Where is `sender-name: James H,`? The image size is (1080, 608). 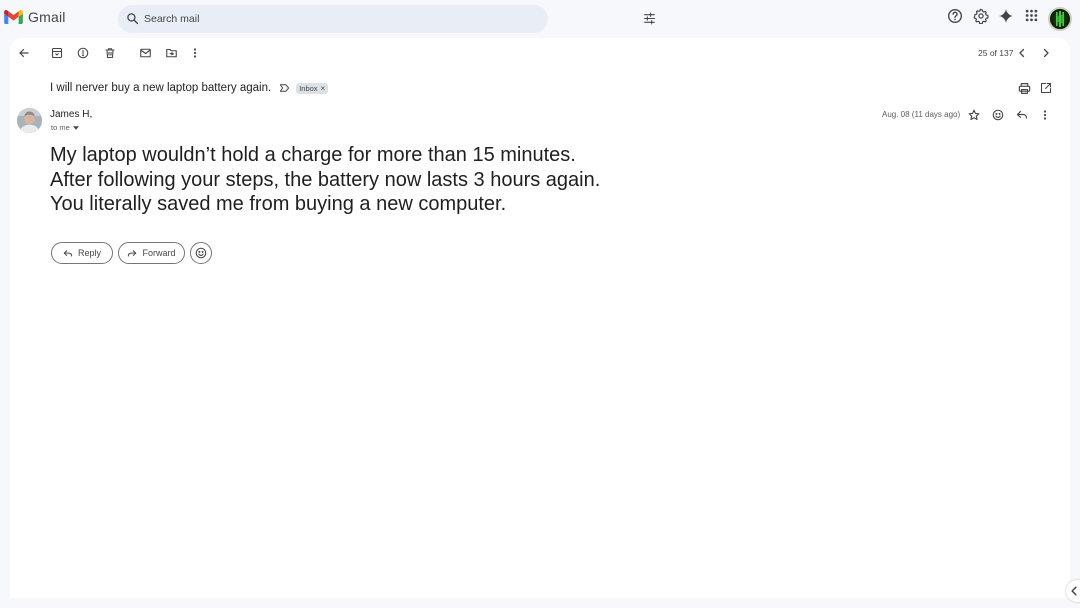 sender-name: James H, is located at coordinates (71, 114).